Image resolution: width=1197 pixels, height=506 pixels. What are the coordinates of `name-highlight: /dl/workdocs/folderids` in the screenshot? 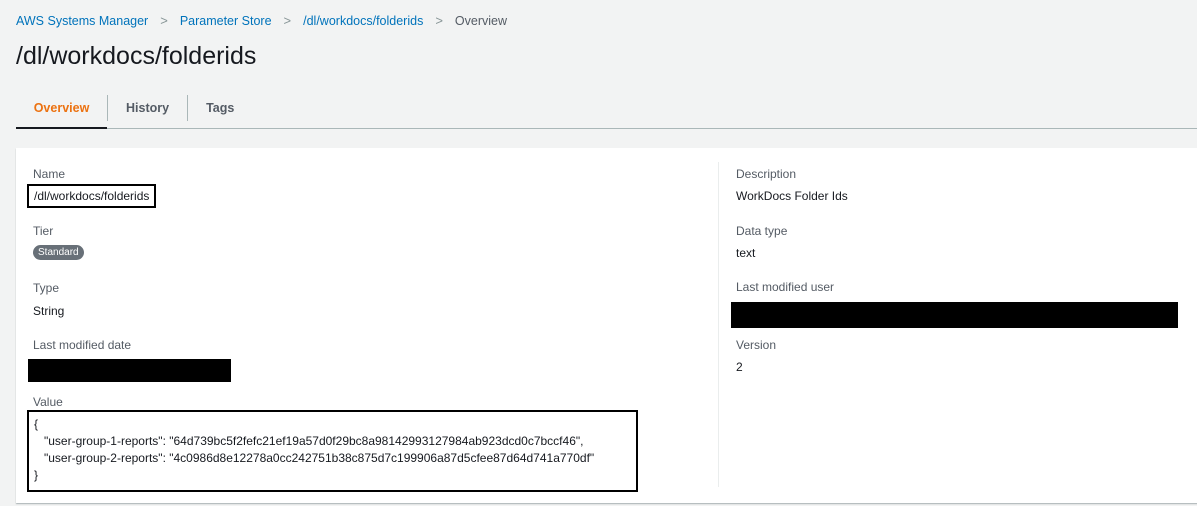 It's located at (92, 196).